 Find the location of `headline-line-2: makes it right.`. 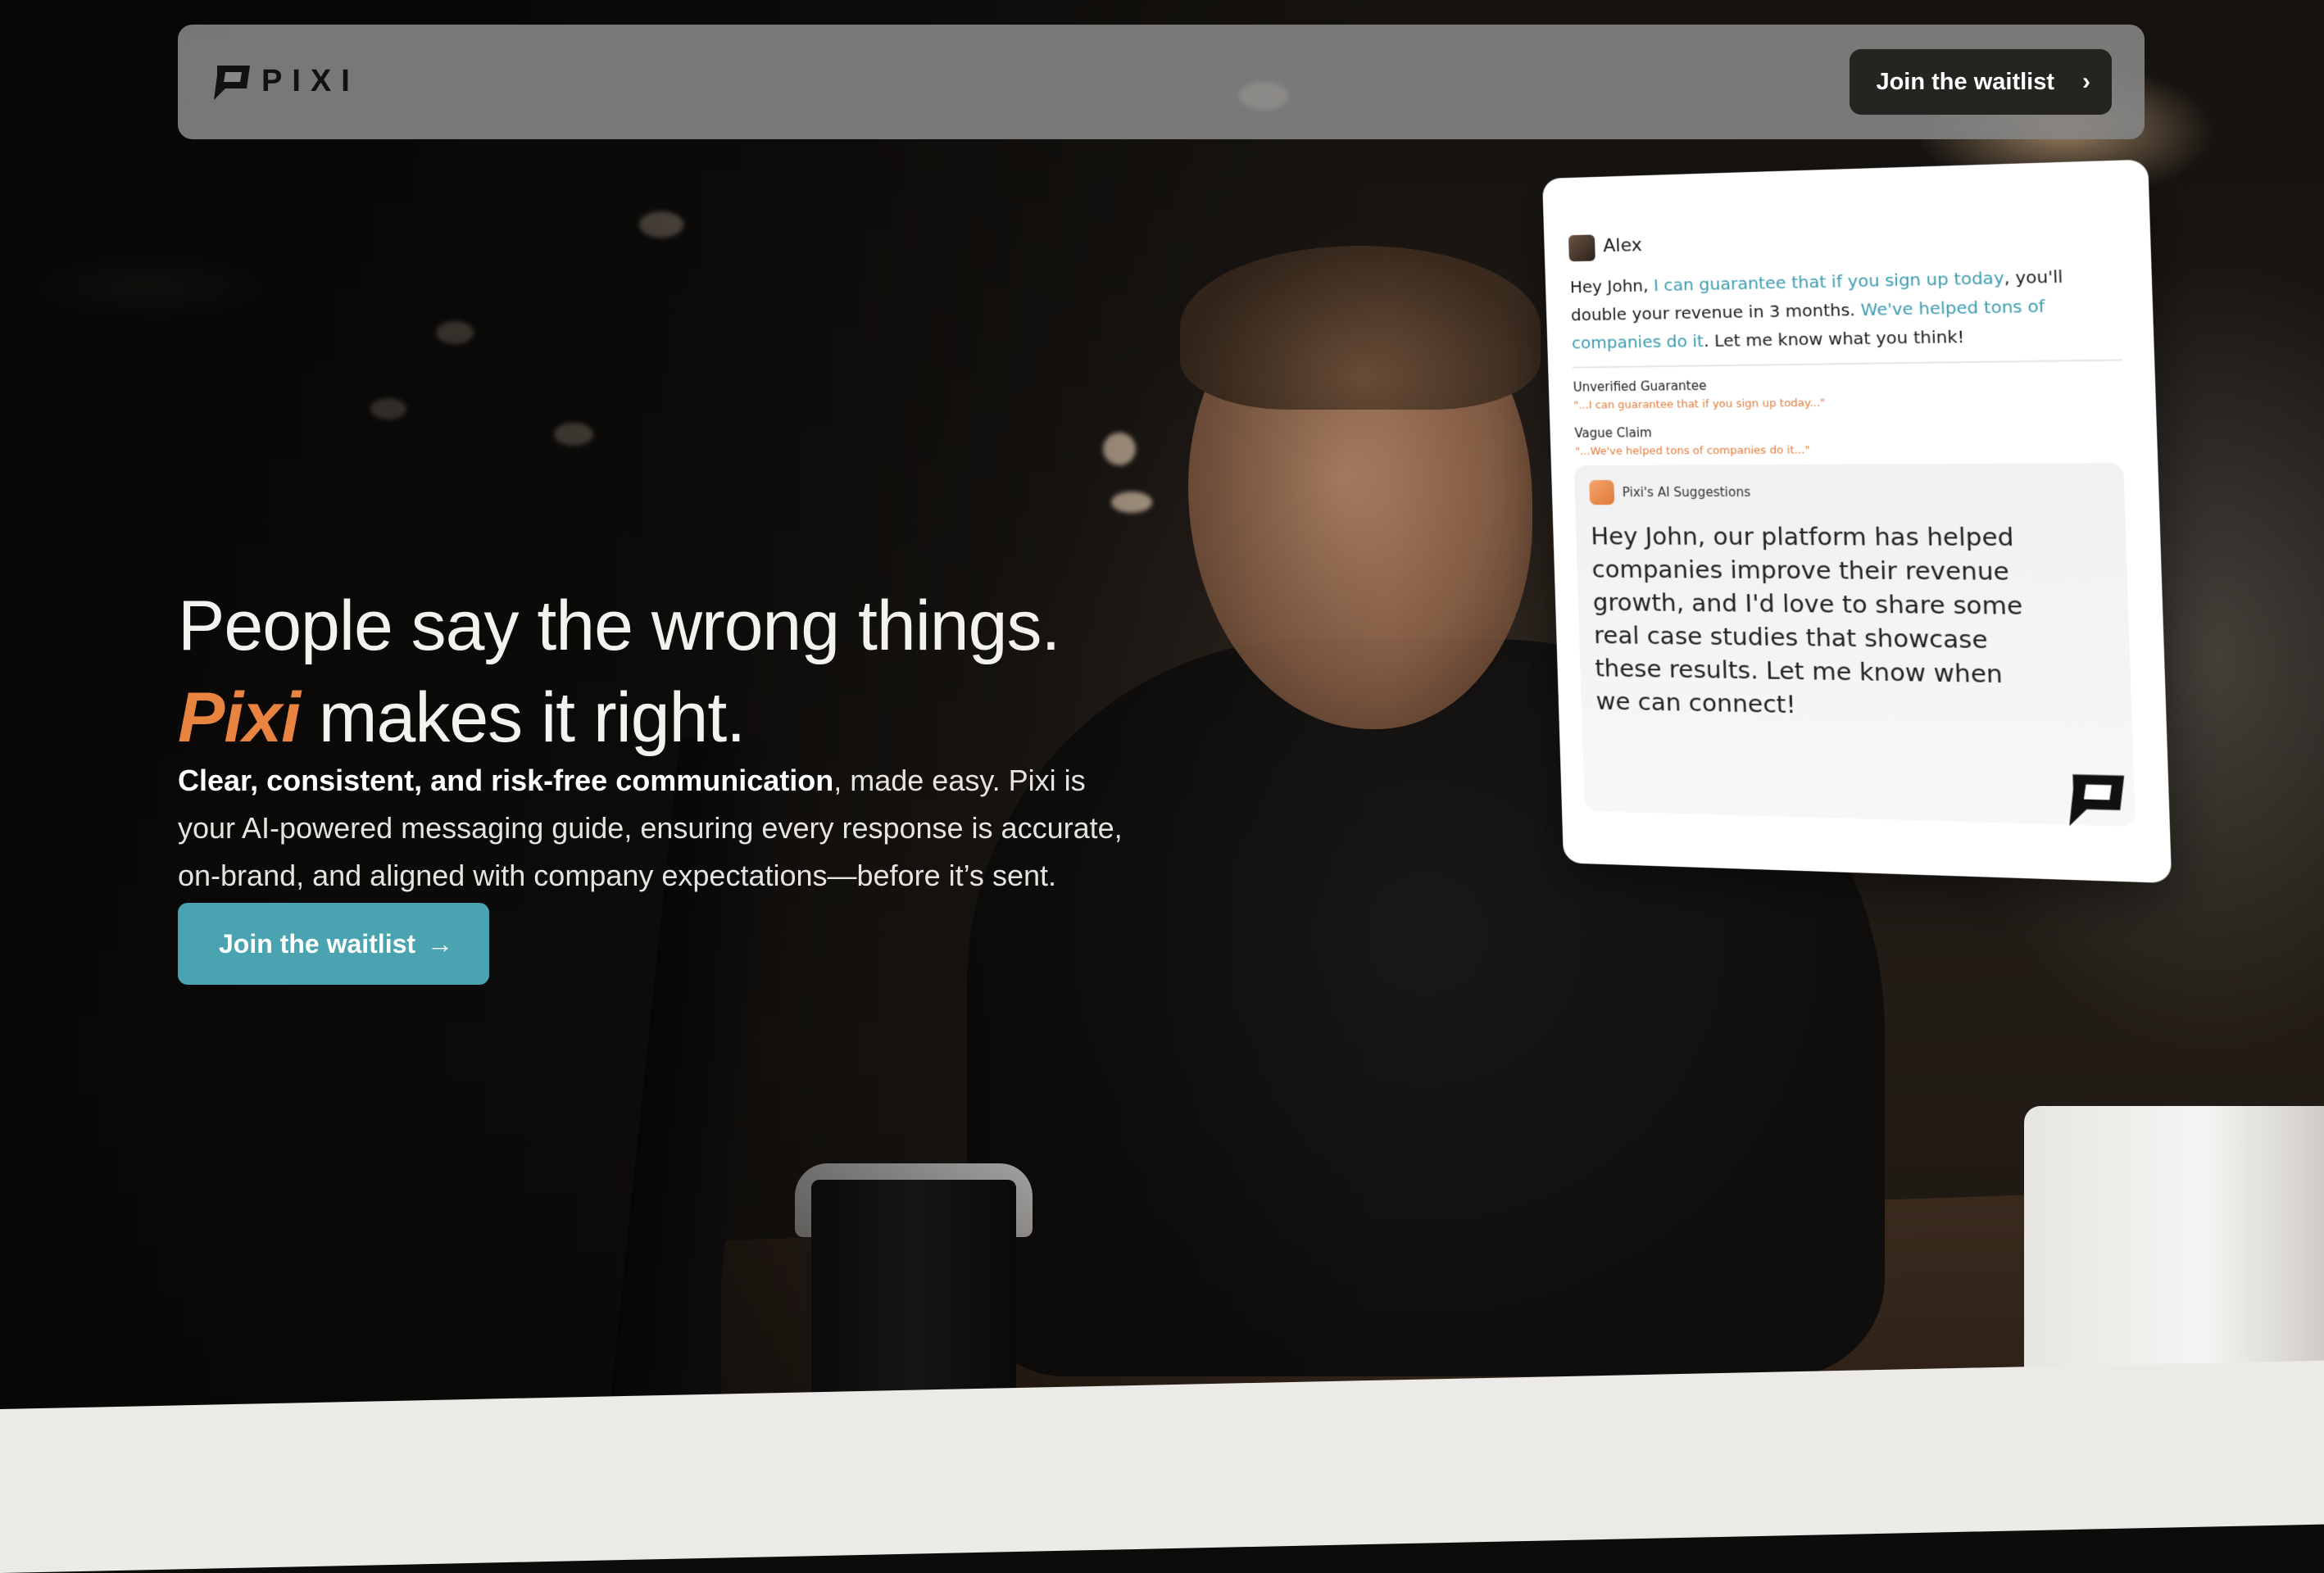

headline-line-2: makes it right. is located at coordinates (522, 717).